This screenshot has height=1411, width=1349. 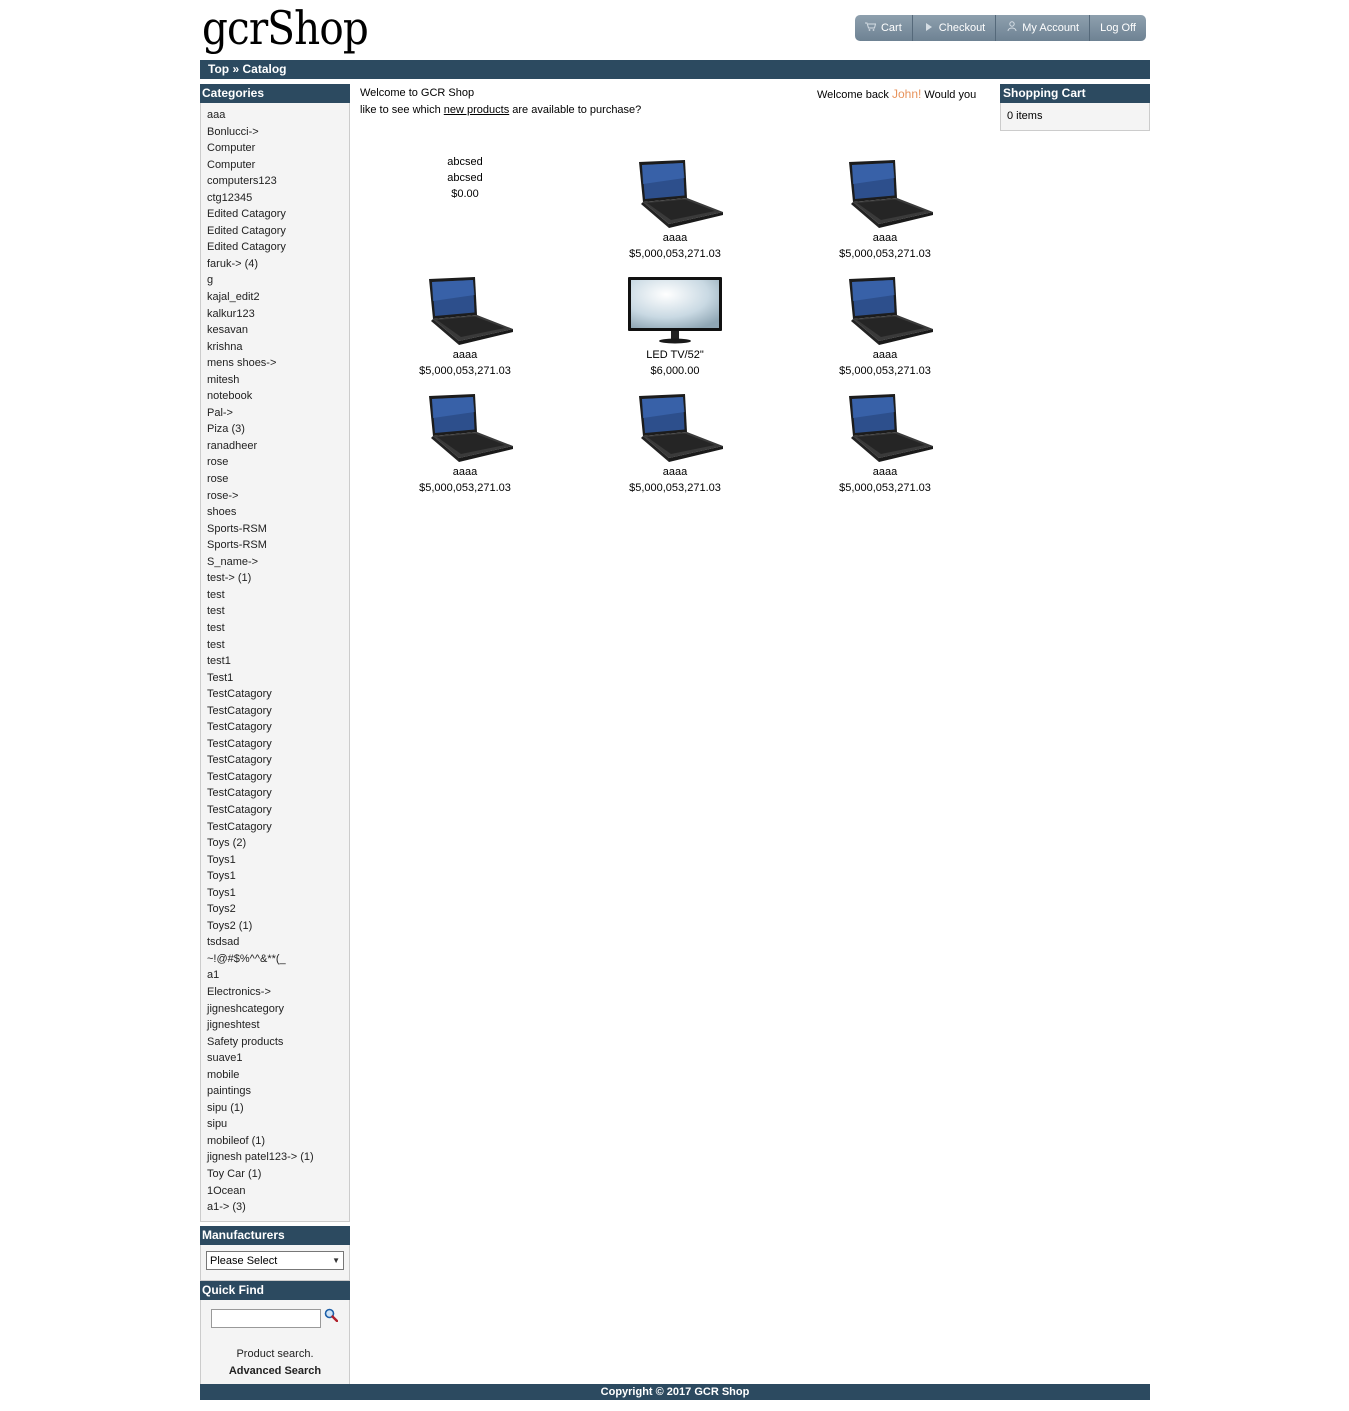 What do you see at coordinates (278, 1141) in the screenshot?
I see `category-item: mobileof (1)` at bounding box center [278, 1141].